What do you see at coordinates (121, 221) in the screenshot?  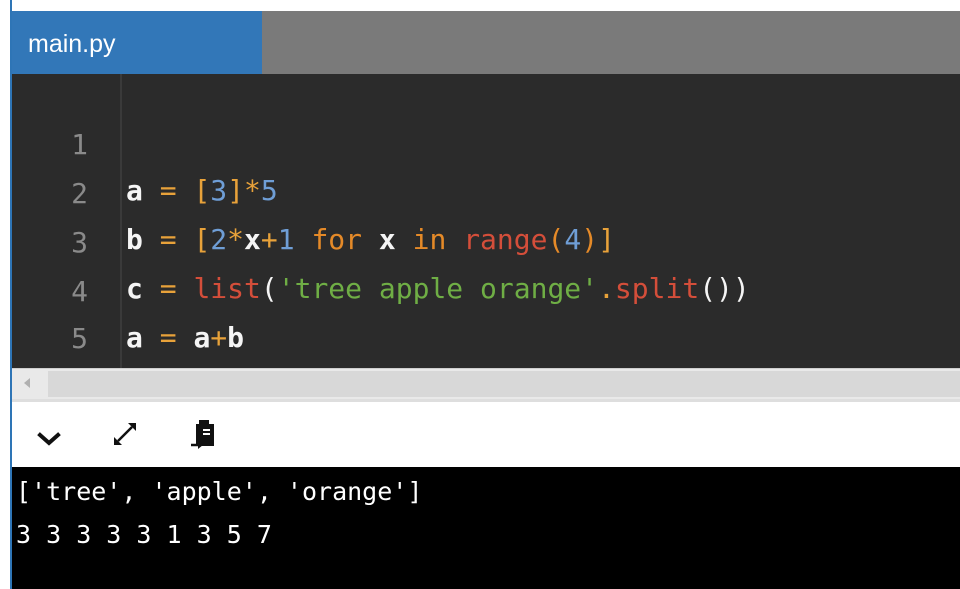 I see `gutter-divider` at bounding box center [121, 221].